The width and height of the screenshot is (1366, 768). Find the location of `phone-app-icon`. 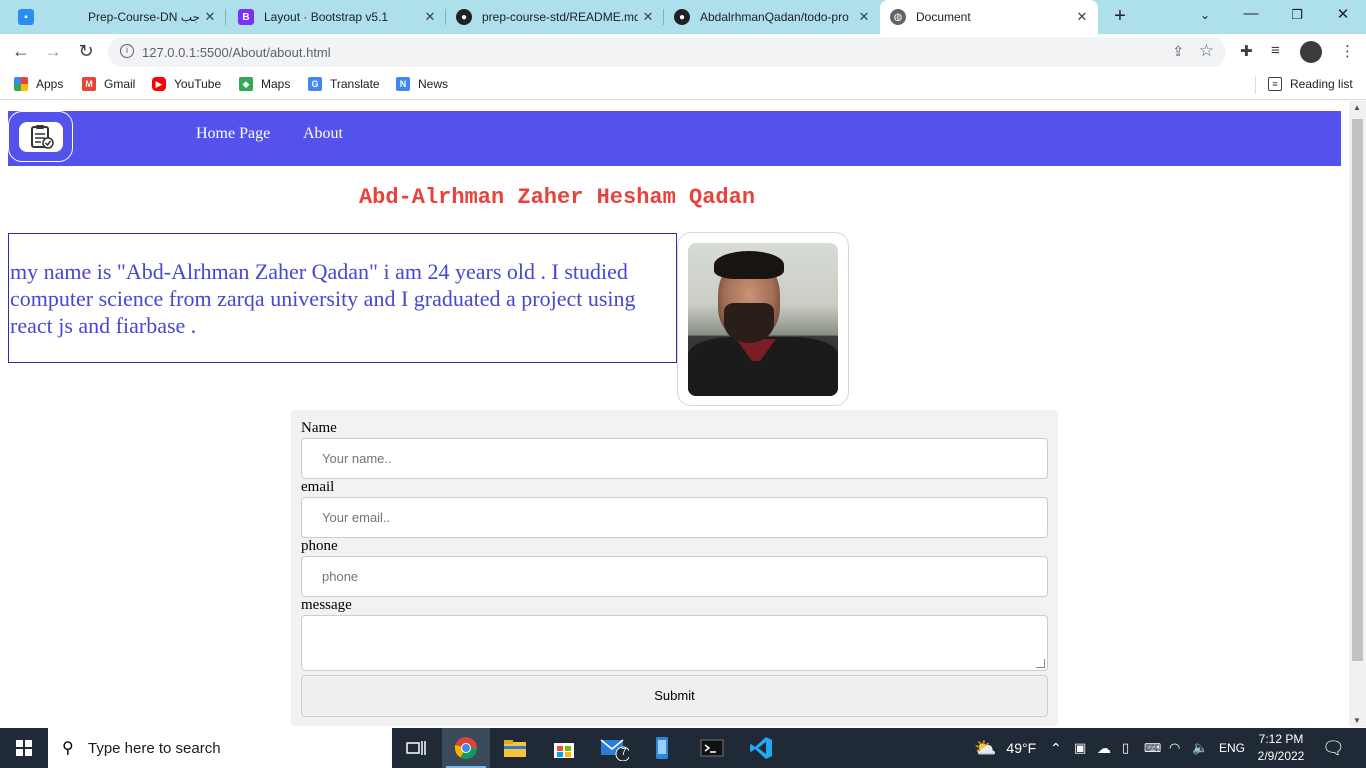

phone-app-icon is located at coordinates (662, 748).